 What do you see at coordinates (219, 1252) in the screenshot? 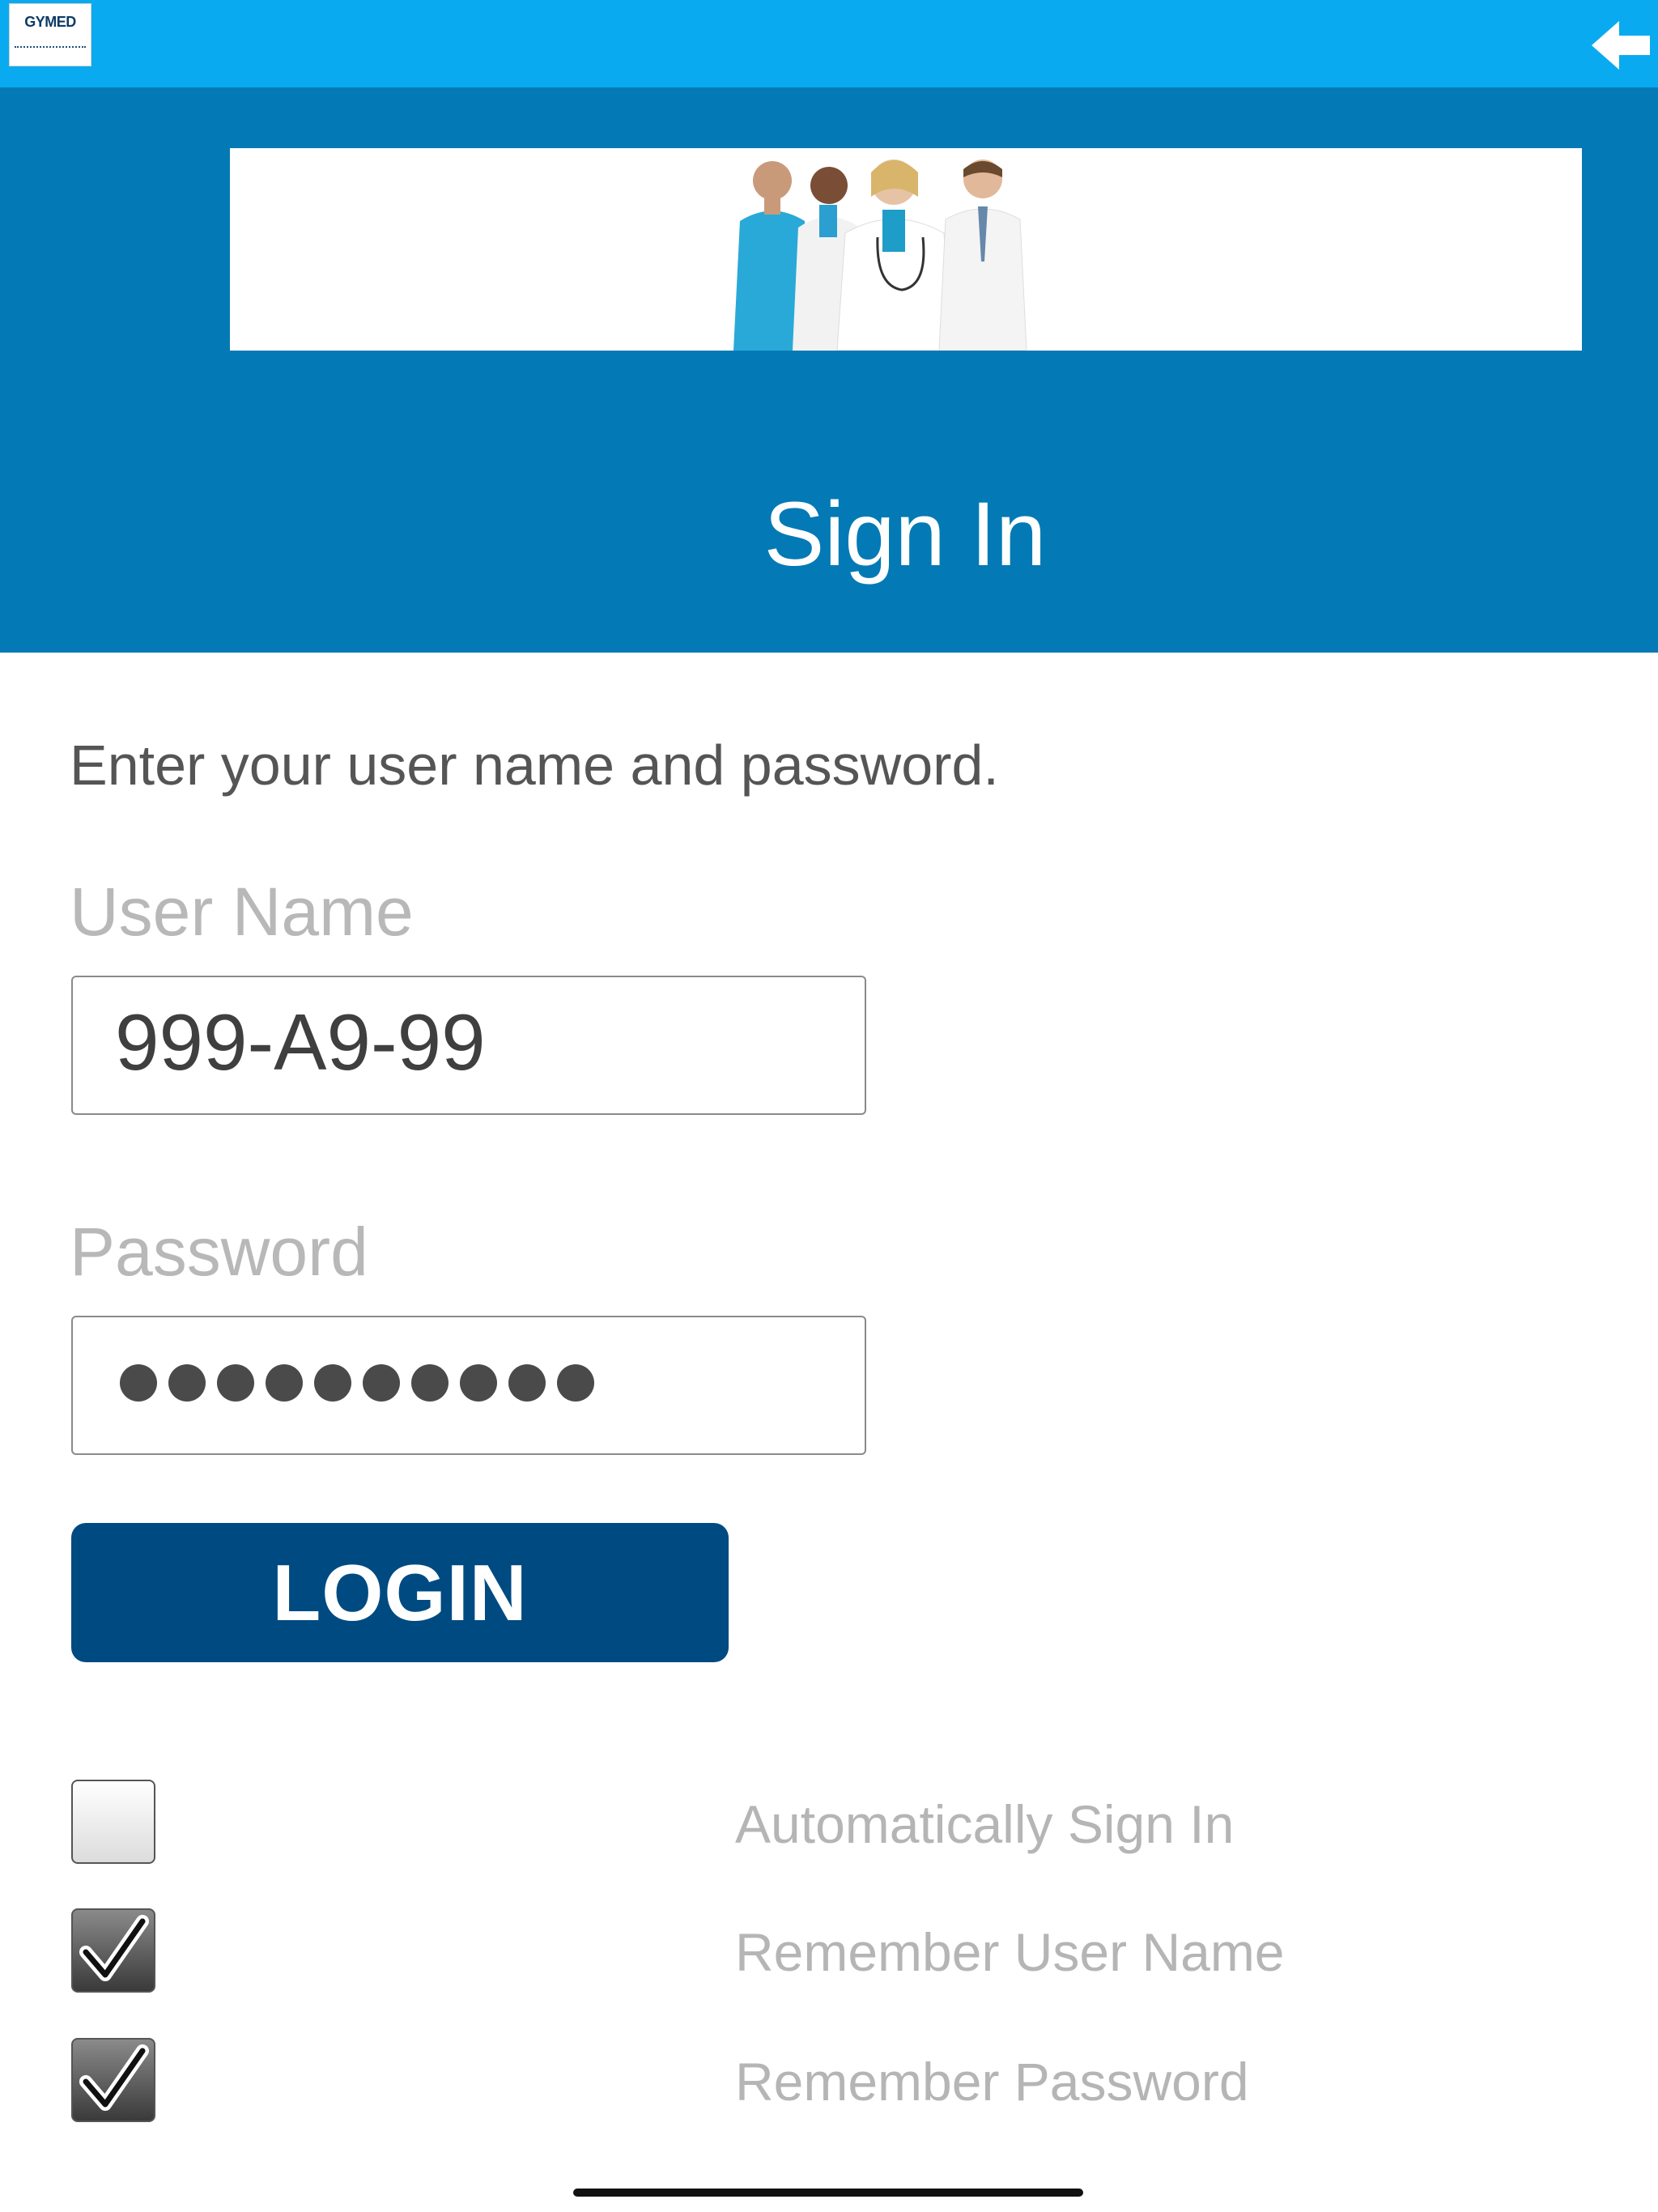
I see `password-label: Password` at bounding box center [219, 1252].